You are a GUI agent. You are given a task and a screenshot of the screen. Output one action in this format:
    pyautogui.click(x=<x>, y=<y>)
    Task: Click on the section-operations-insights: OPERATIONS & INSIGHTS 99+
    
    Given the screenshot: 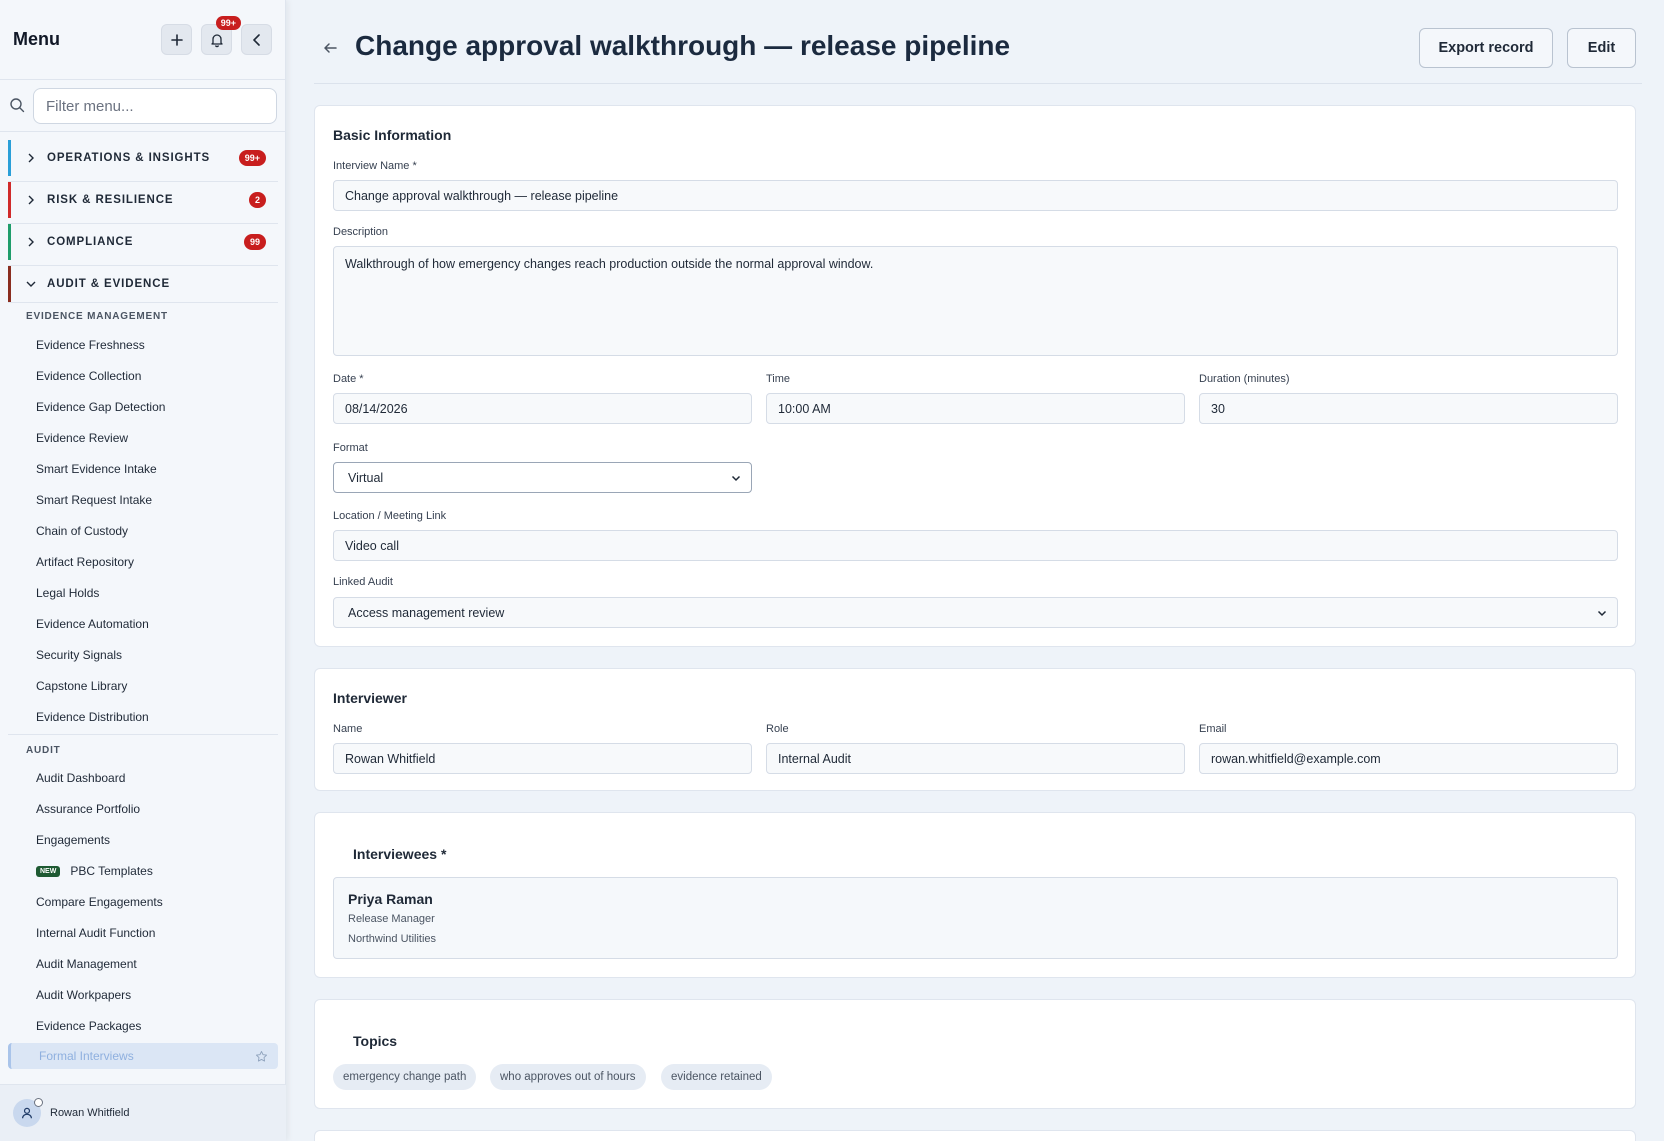 What is the action you would take?
    pyautogui.click(x=143, y=158)
    